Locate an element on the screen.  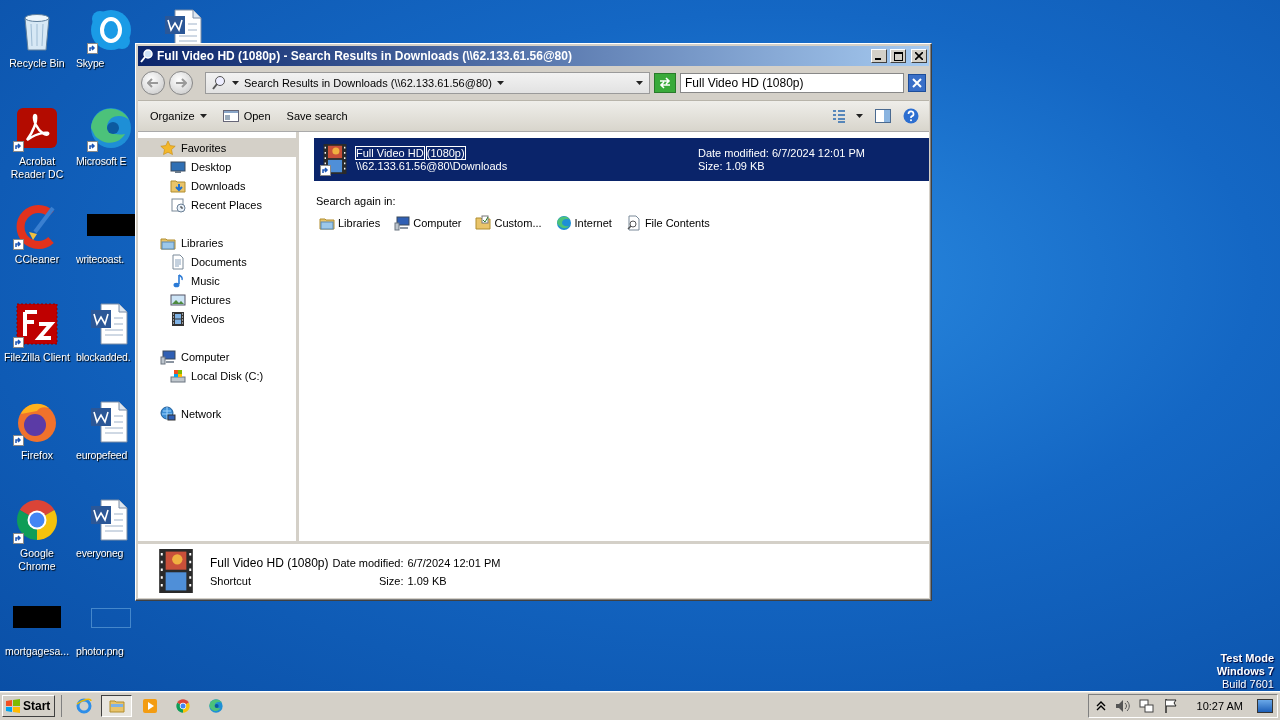
address-bar: Search Results in Downloads (\\62.133.61.56@80) is located at coordinates (427, 83).